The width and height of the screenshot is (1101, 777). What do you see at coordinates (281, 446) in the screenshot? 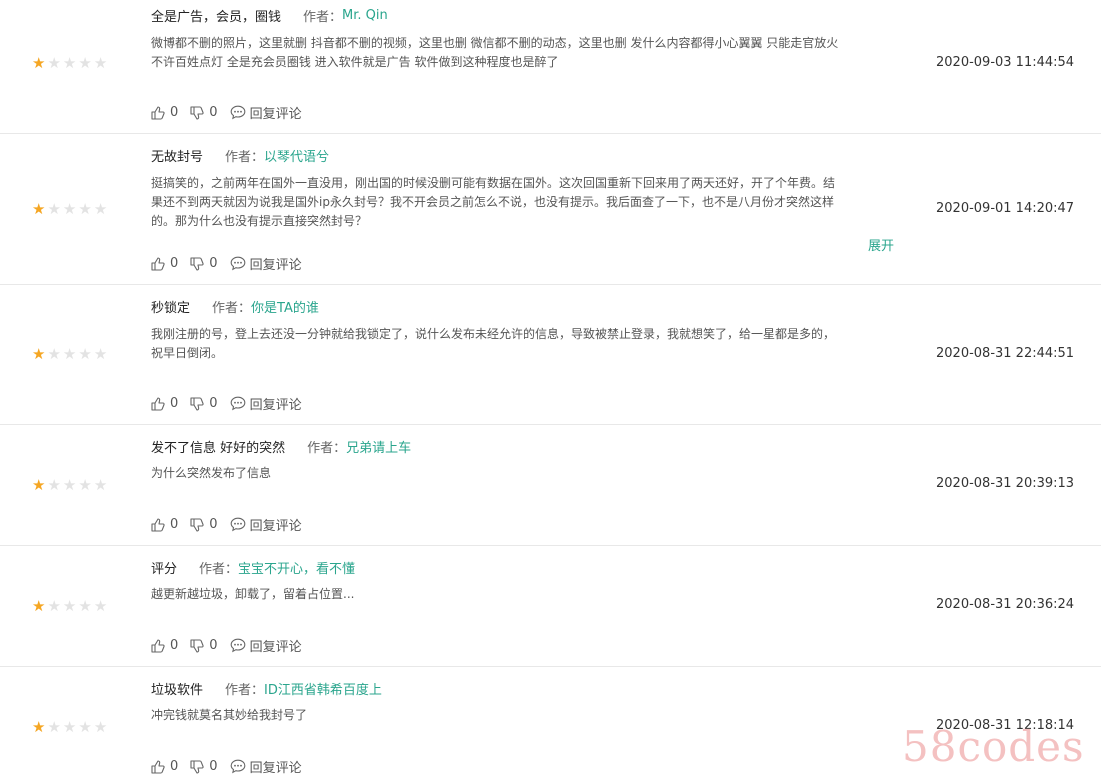
I see `review-header: 发不了信息 好好的突然 作者： 兄弟请上车` at bounding box center [281, 446].